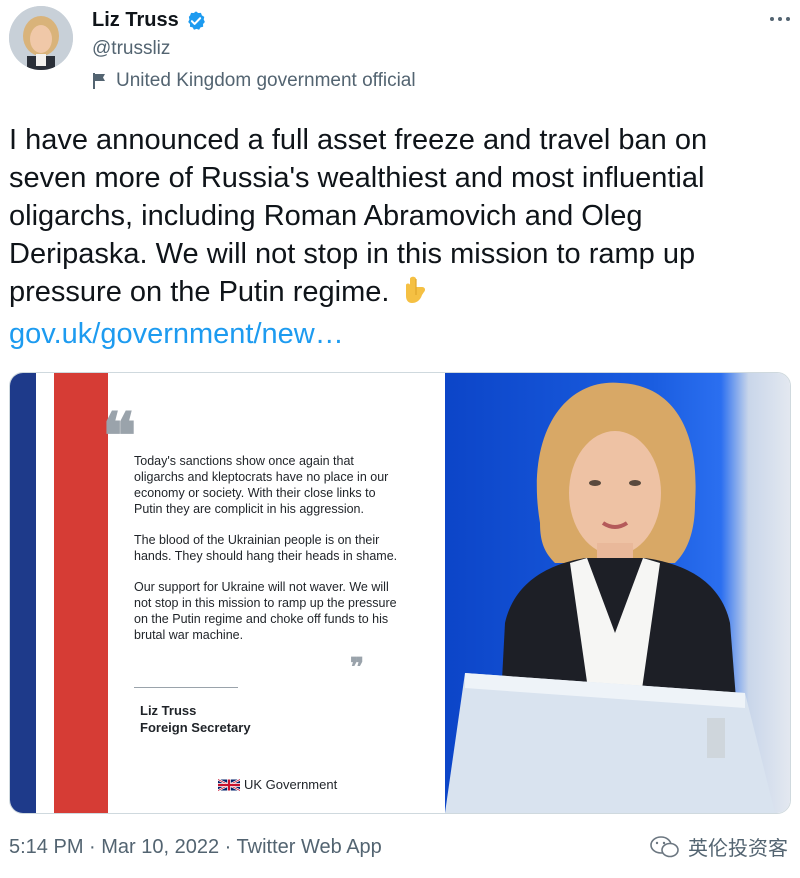  What do you see at coordinates (291, 784) in the screenshot?
I see `uk-government-text: UK Government` at bounding box center [291, 784].